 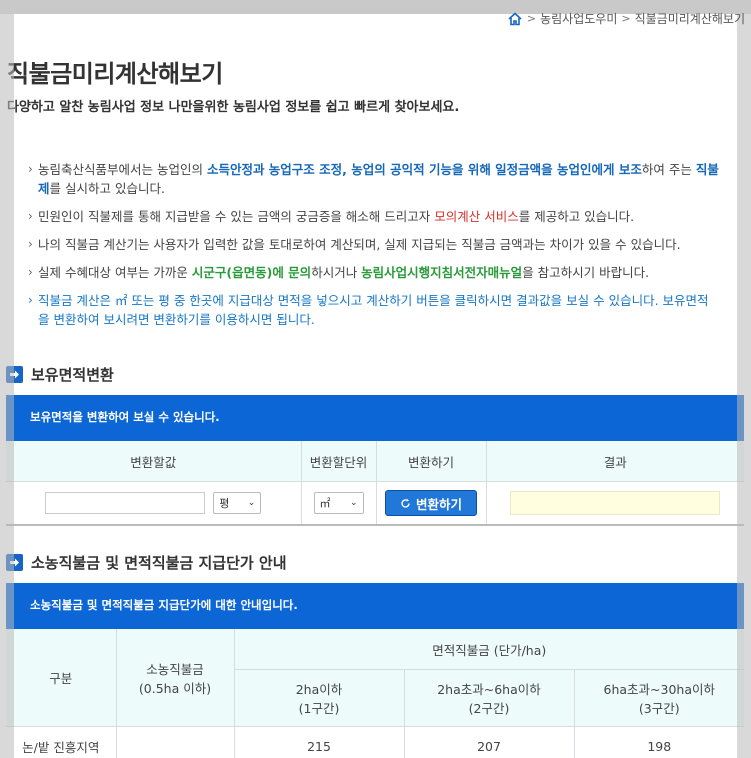 I want to click on convert-value-input, so click(x=125, y=503).